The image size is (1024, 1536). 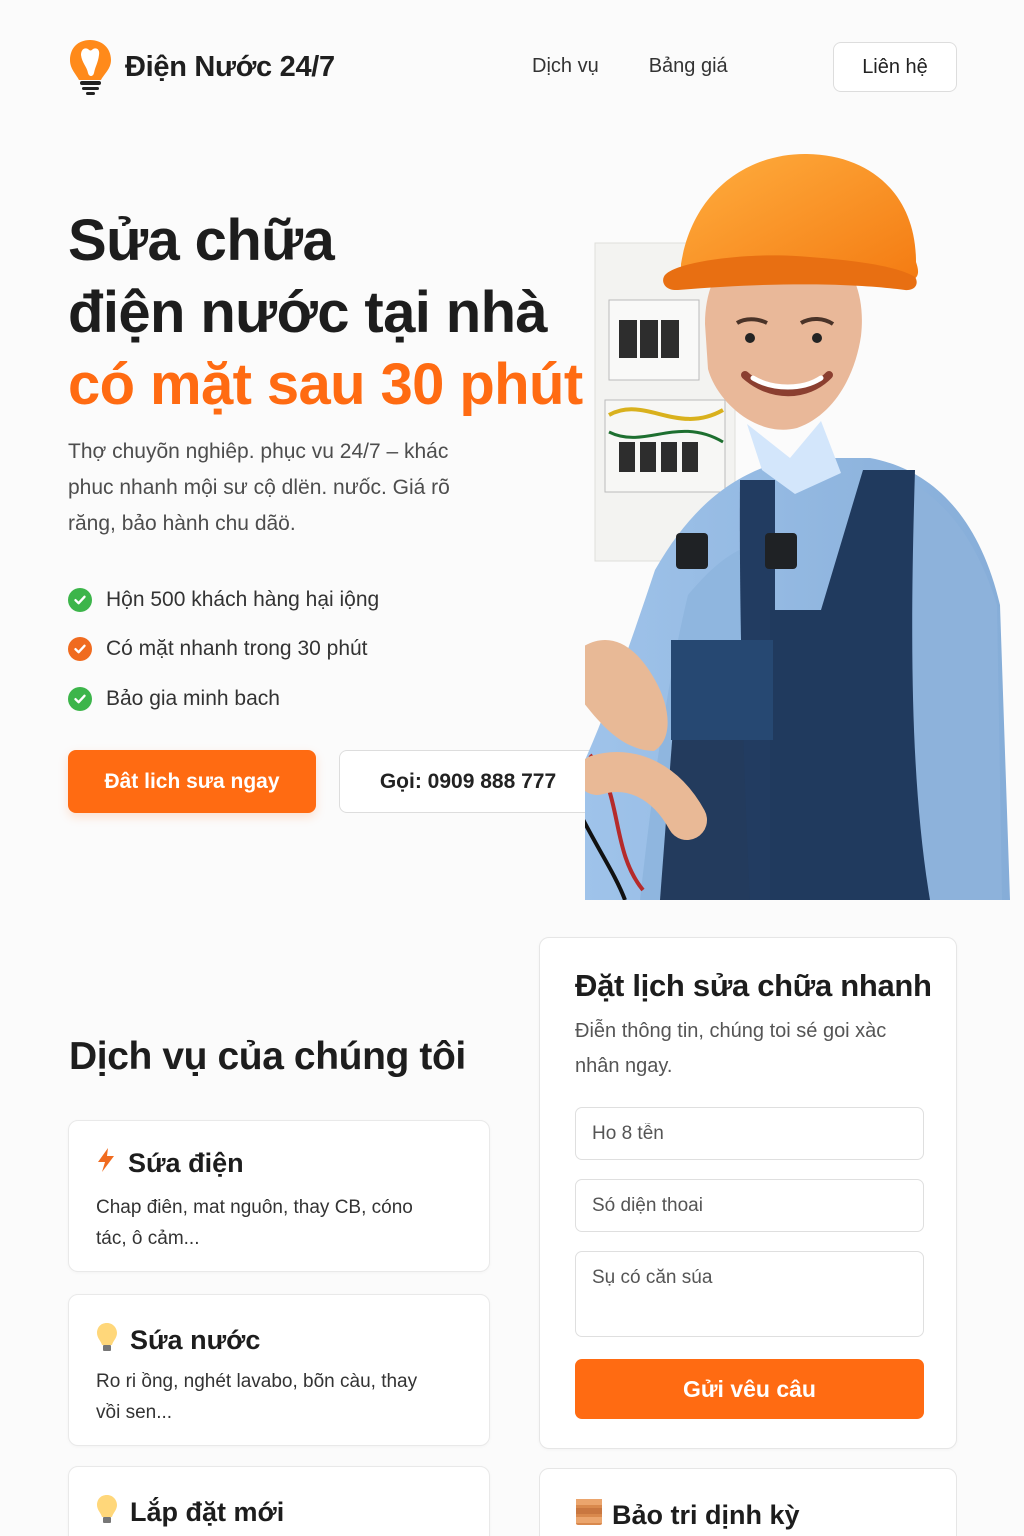 I want to click on phone-field, so click(x=749, y=1205).